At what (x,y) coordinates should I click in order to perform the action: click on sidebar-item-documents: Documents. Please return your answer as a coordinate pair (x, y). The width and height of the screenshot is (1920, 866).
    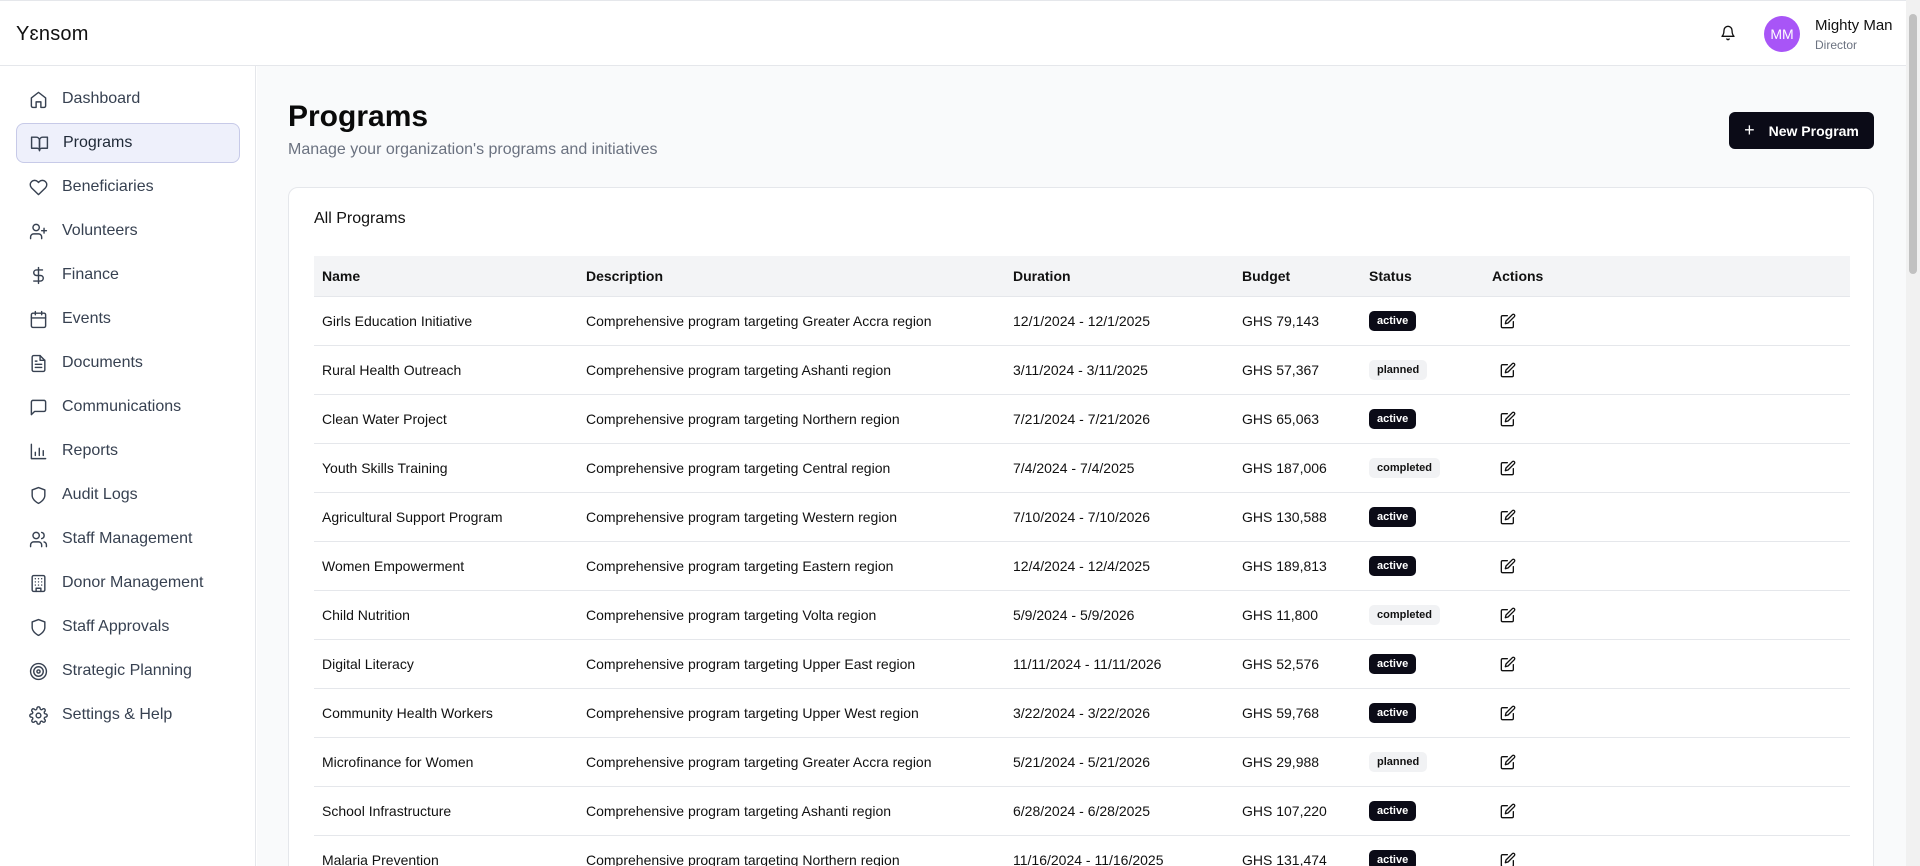
    Looking at the image, I should click on (128, 363).